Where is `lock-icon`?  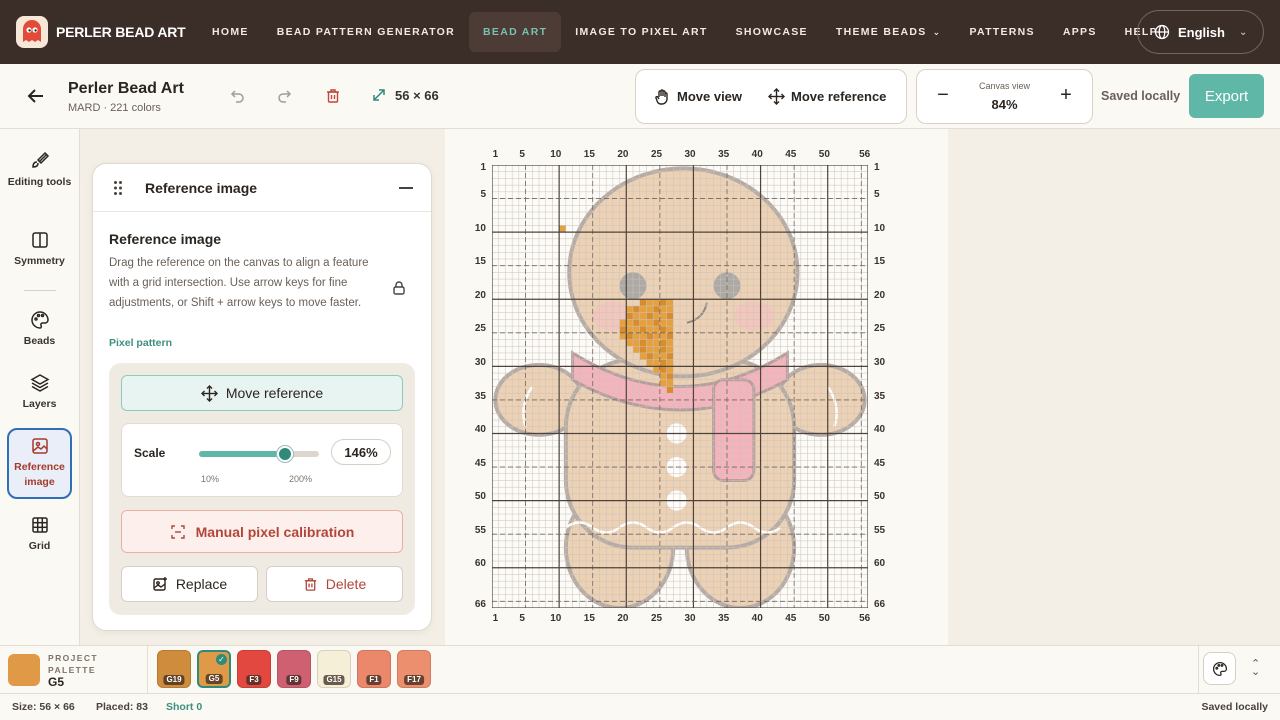
lock-icon is located at coordinates (399, 288).